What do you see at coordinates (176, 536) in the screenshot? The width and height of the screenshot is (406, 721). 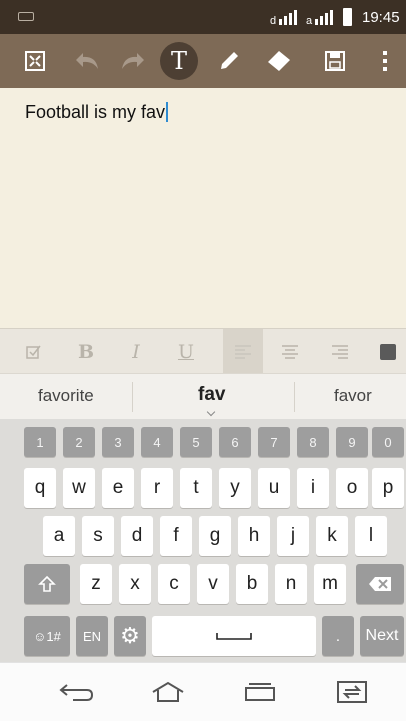 I see `key-f: f` at bounding box center [176, 536].